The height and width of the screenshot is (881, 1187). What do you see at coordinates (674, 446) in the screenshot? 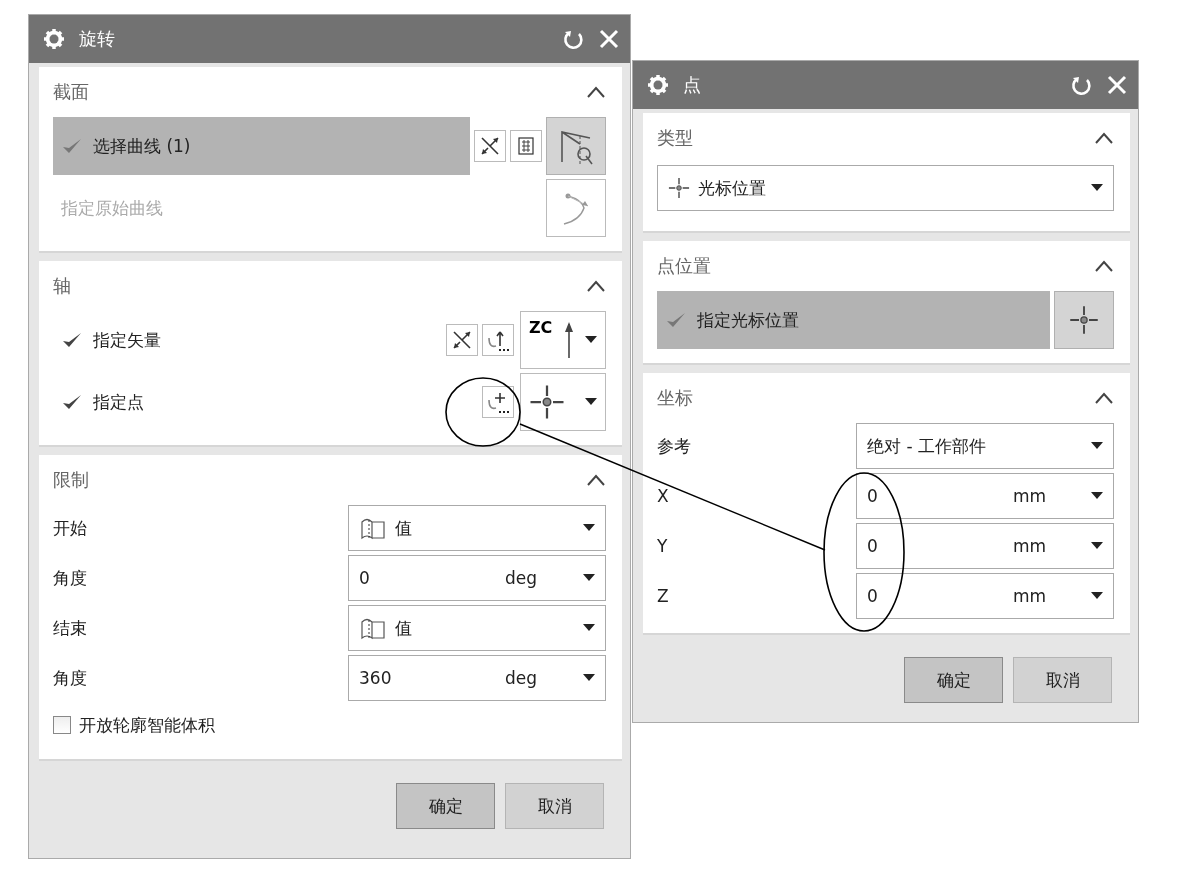
I see `field-label: 参考` at bounding box center [674, 446].